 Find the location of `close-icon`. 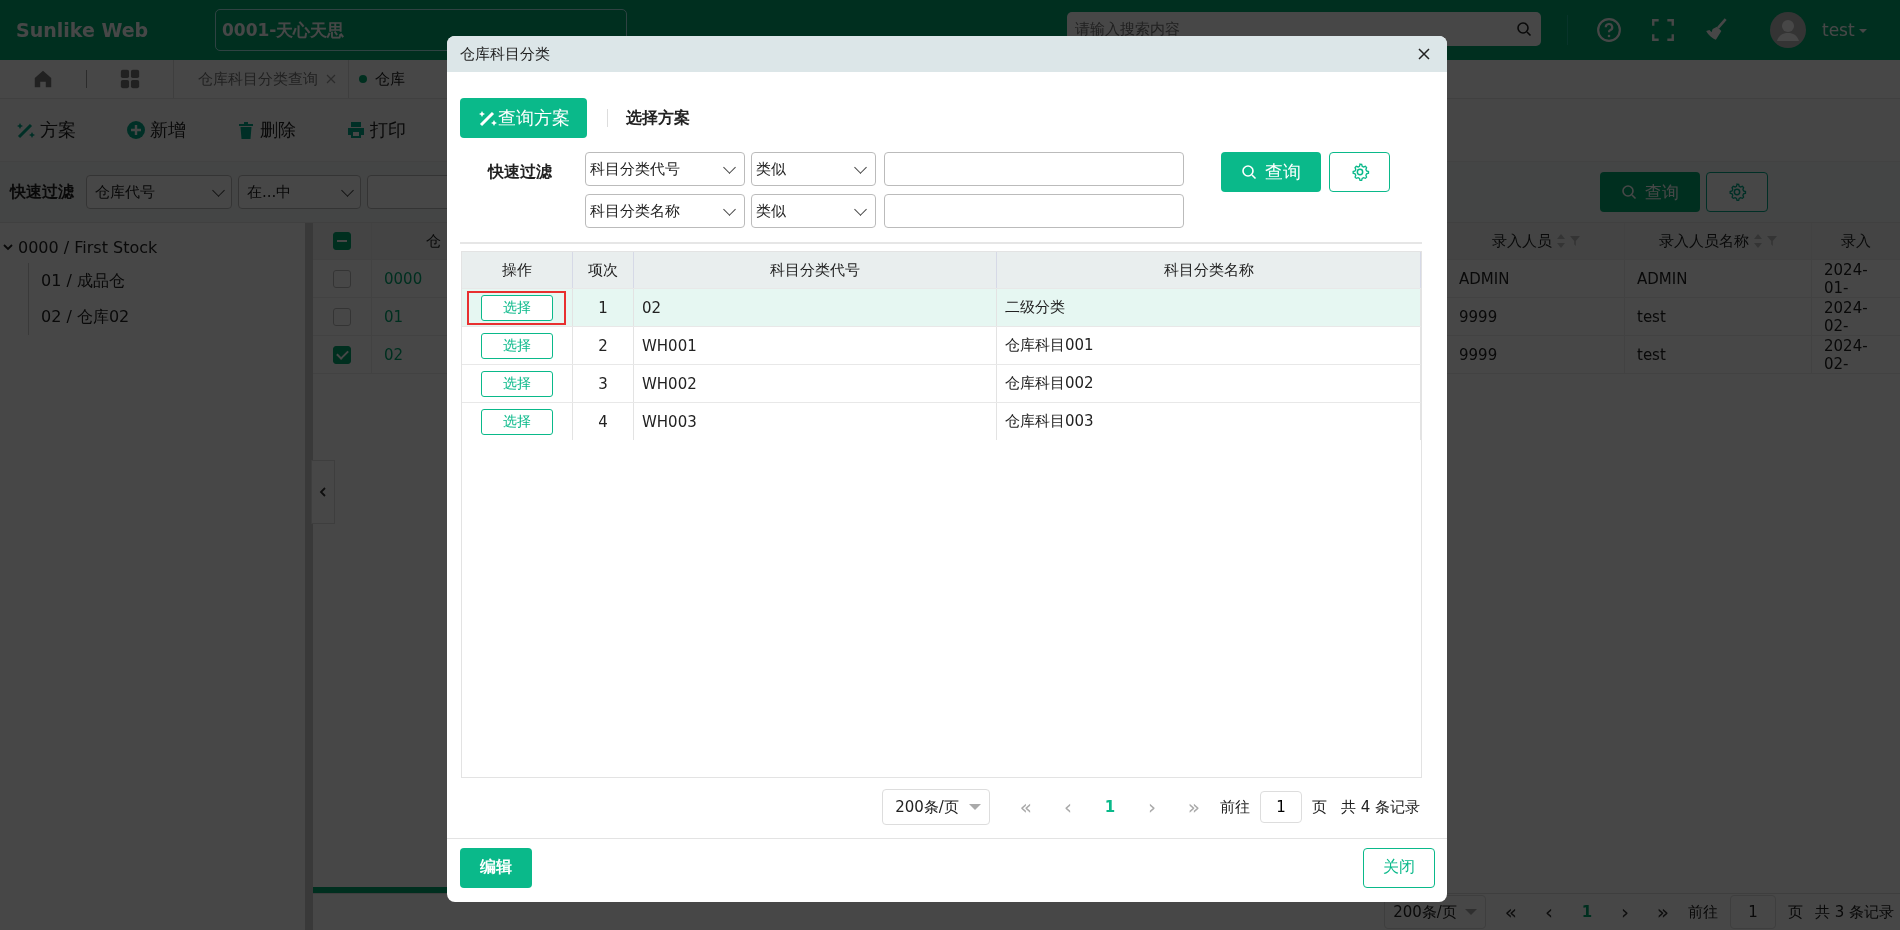

close-icon is located at coordinates (1424, 54).